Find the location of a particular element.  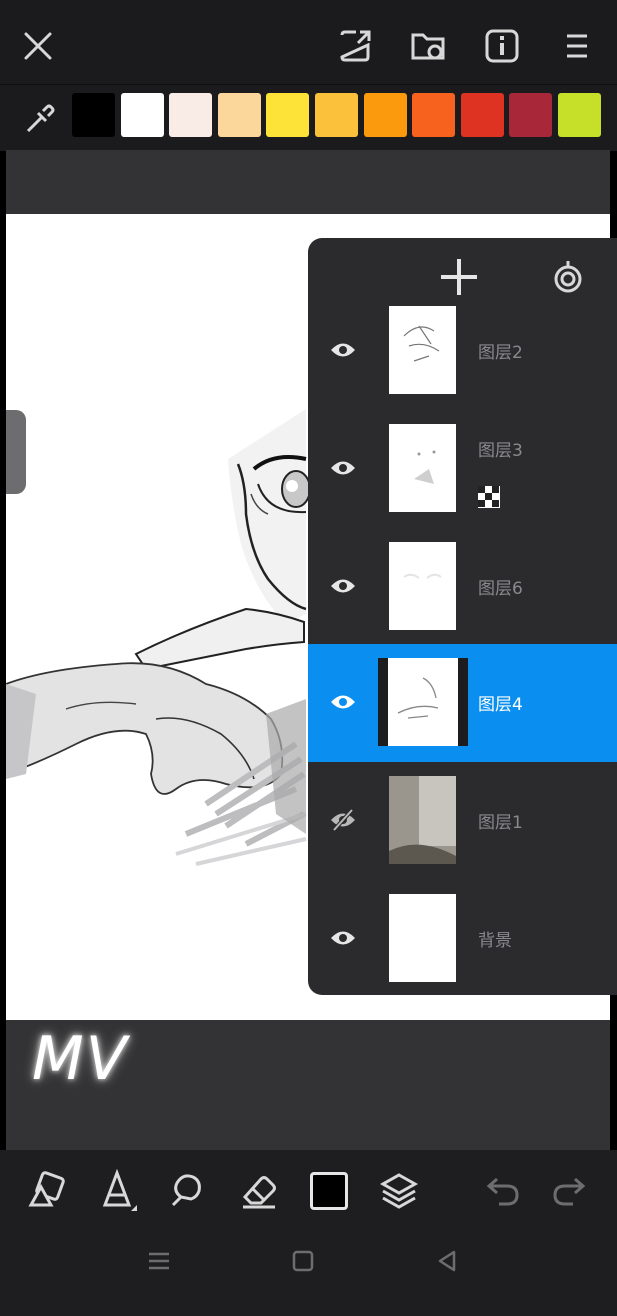

layer-name: 图层3 is located at coordinates (500, 451).